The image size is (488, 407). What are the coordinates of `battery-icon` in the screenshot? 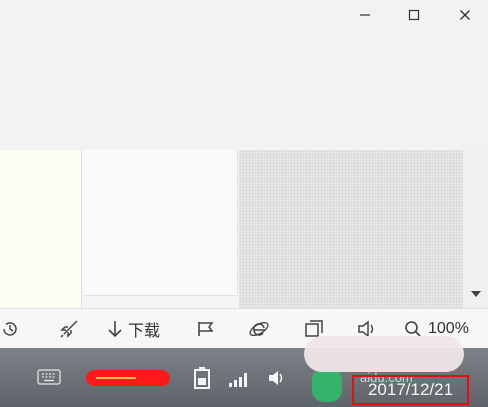 It's located at (202, 378).